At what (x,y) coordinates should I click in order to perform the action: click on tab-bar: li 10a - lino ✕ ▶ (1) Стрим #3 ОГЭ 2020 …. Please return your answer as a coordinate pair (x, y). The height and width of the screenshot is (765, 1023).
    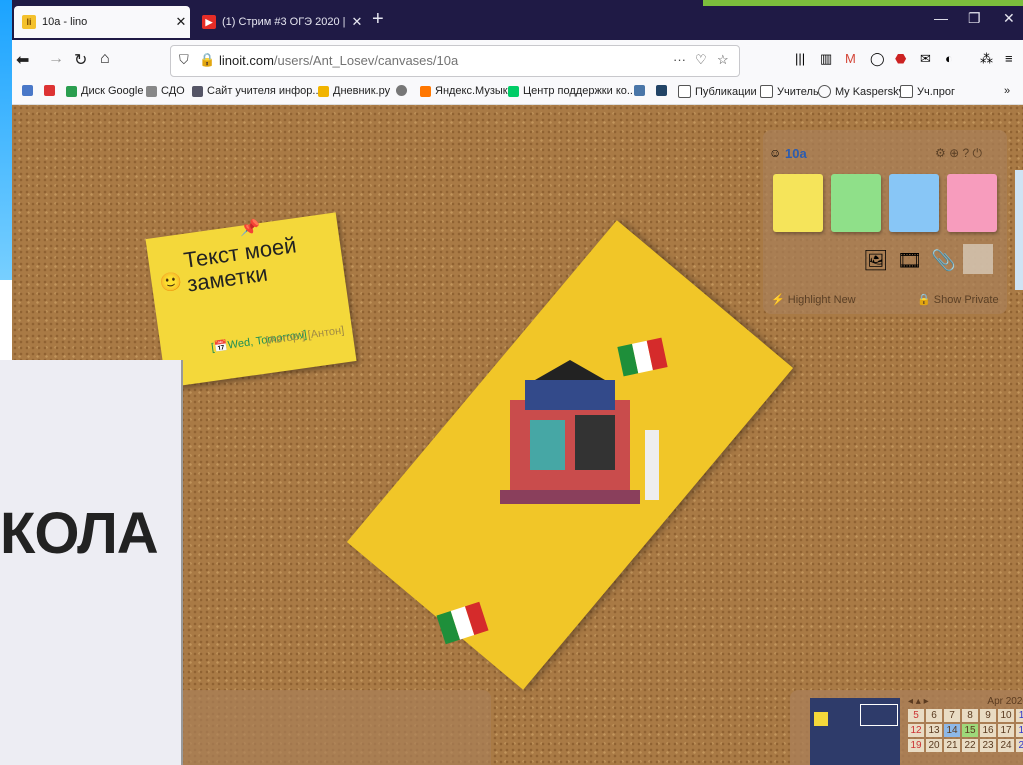
    Looking at the image, I should click on (511, 20).